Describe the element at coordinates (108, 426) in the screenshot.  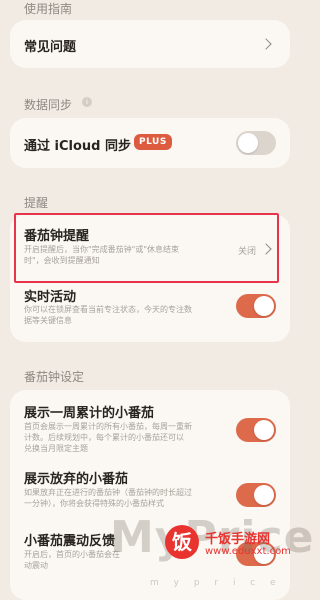
I see `week-total-desc-1: 首页会展示一周累计的所有小番茄，每周一重新` at that location.